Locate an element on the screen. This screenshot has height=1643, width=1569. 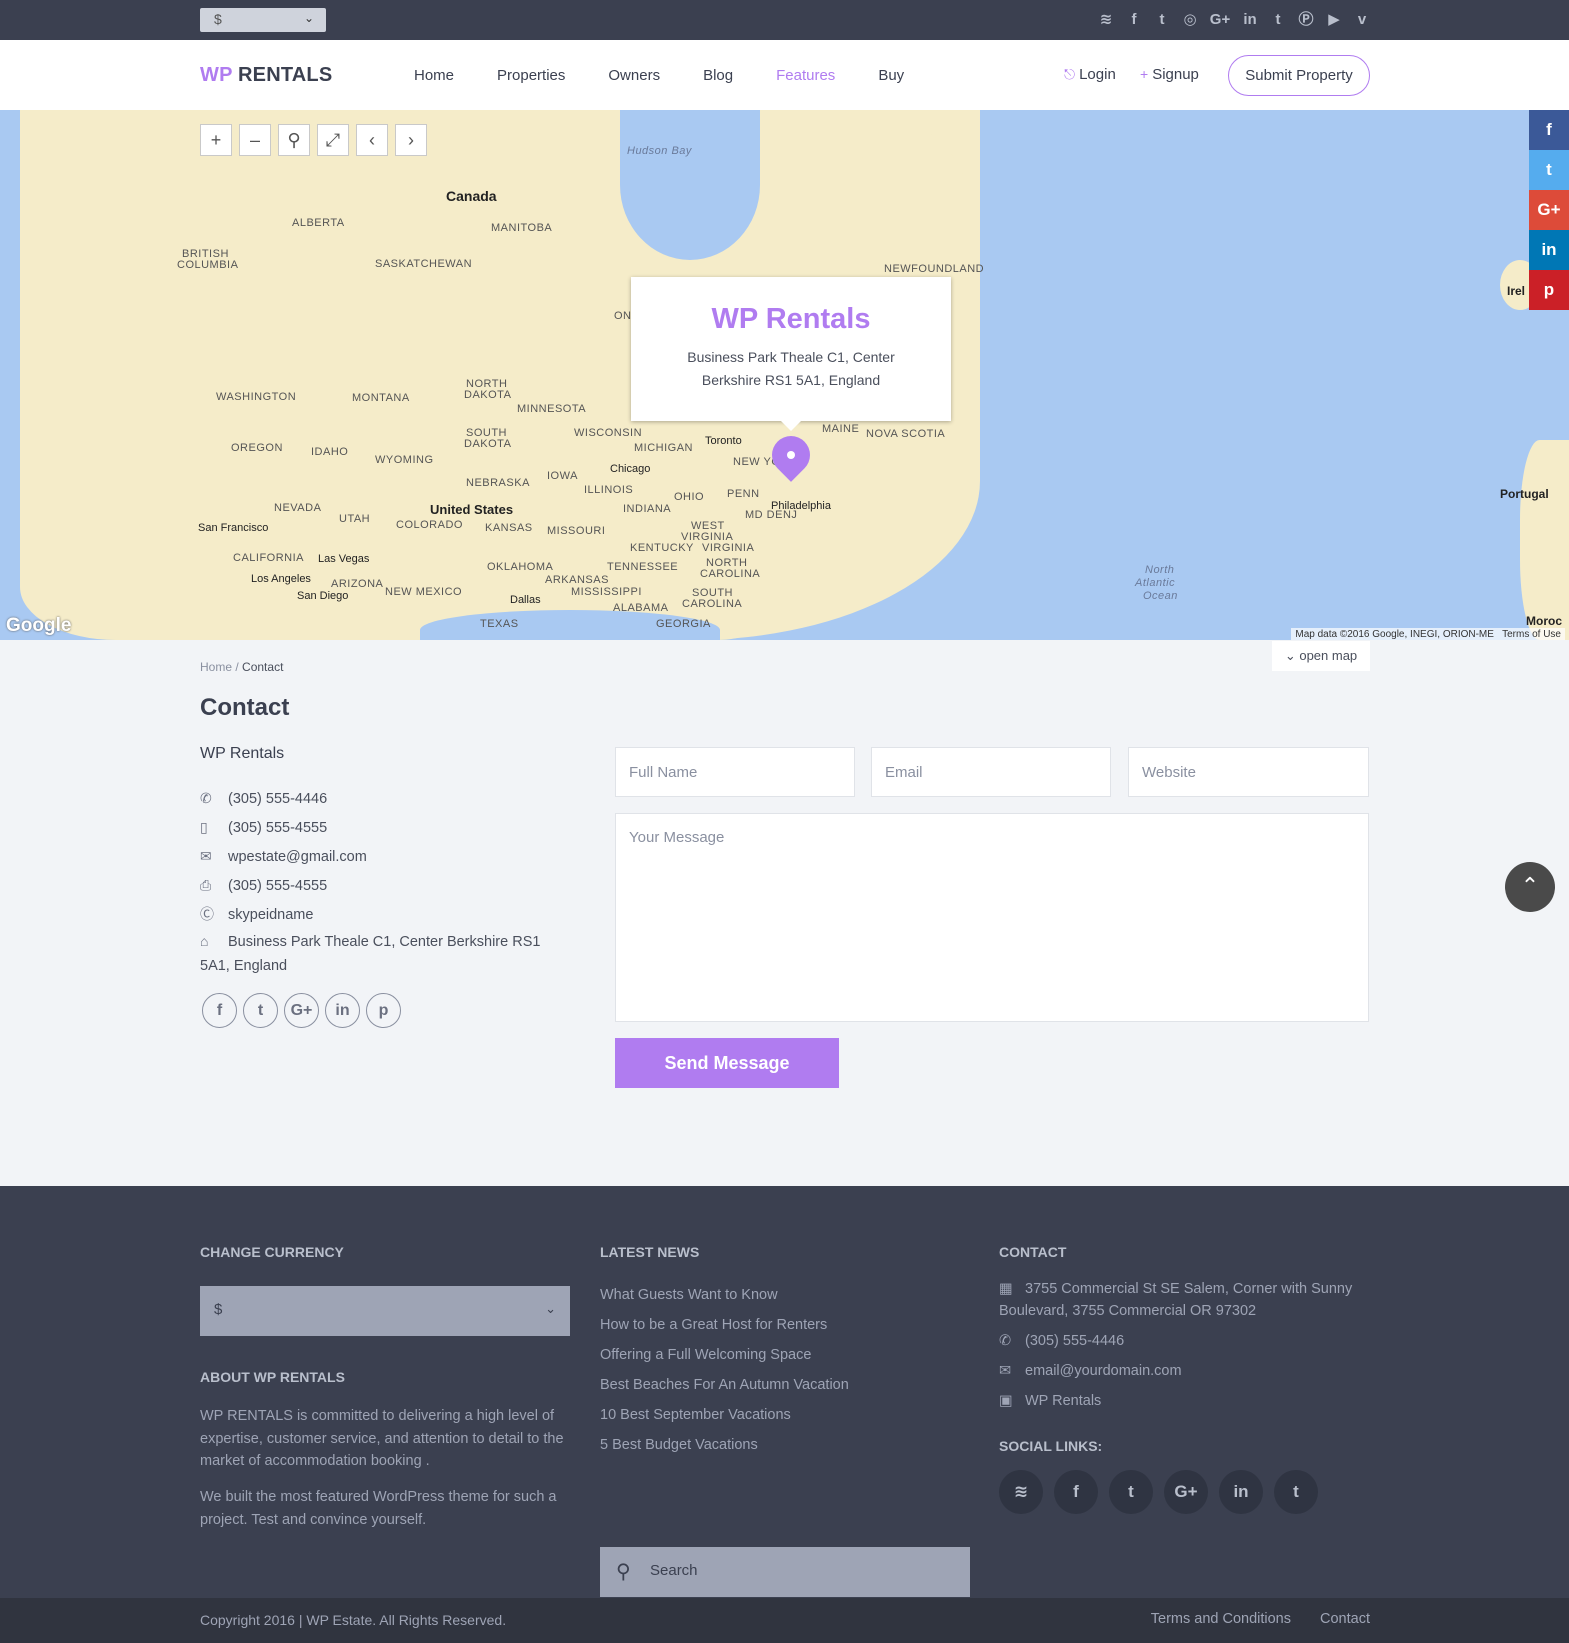
dribbble-icon: ◎ is located at coordinates (1190, 20).